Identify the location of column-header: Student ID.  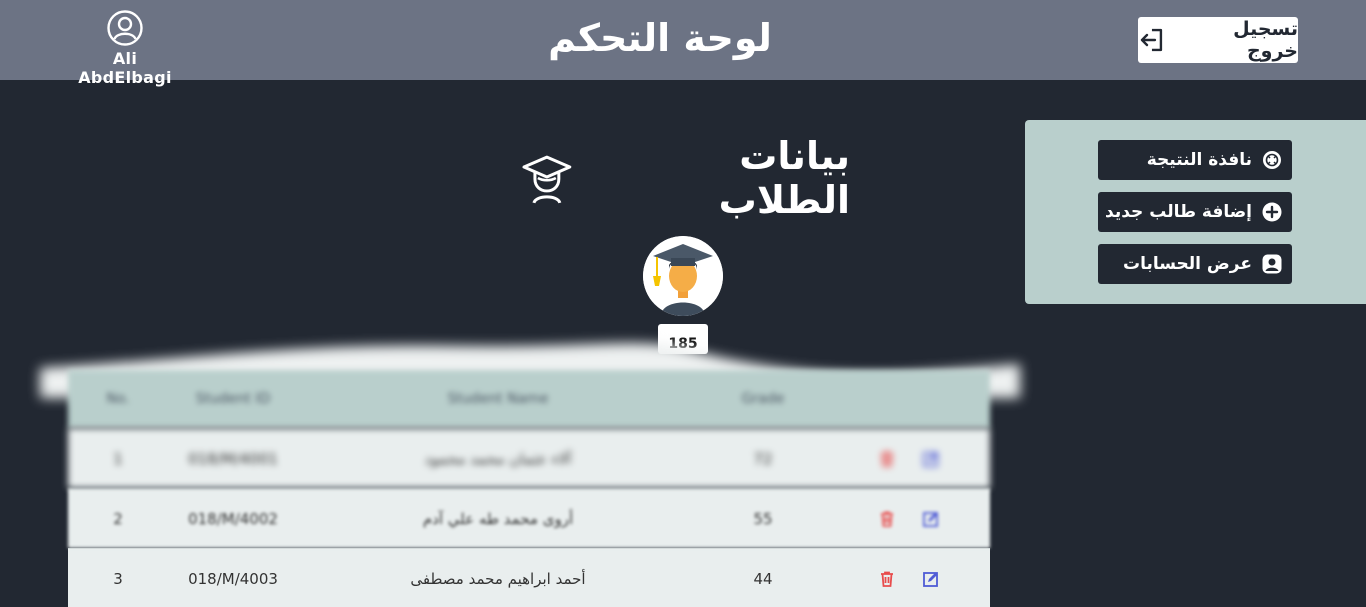
(233, 399).